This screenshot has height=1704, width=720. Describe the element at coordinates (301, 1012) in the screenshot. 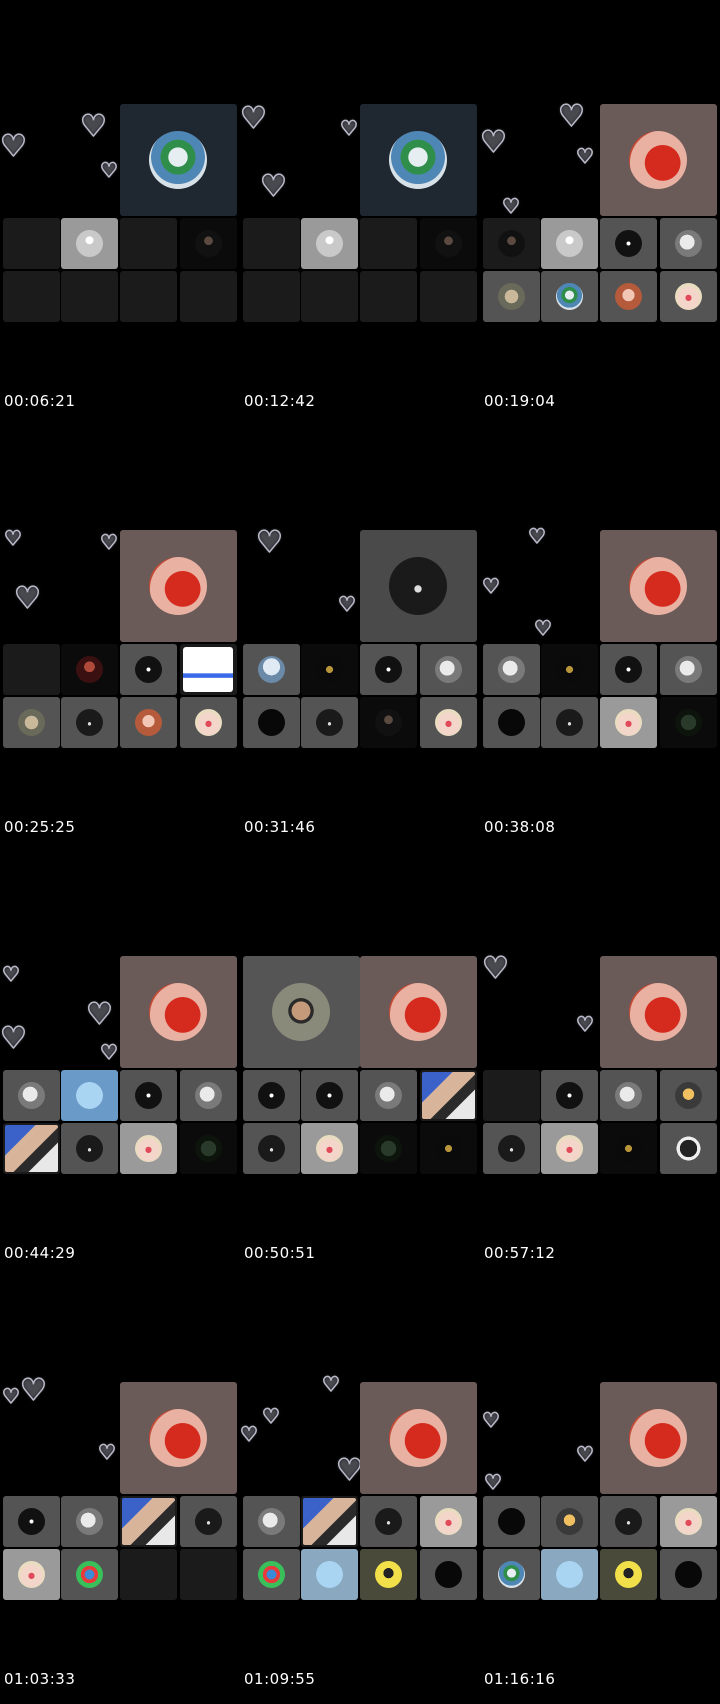

I see `guest-seat` at that location.